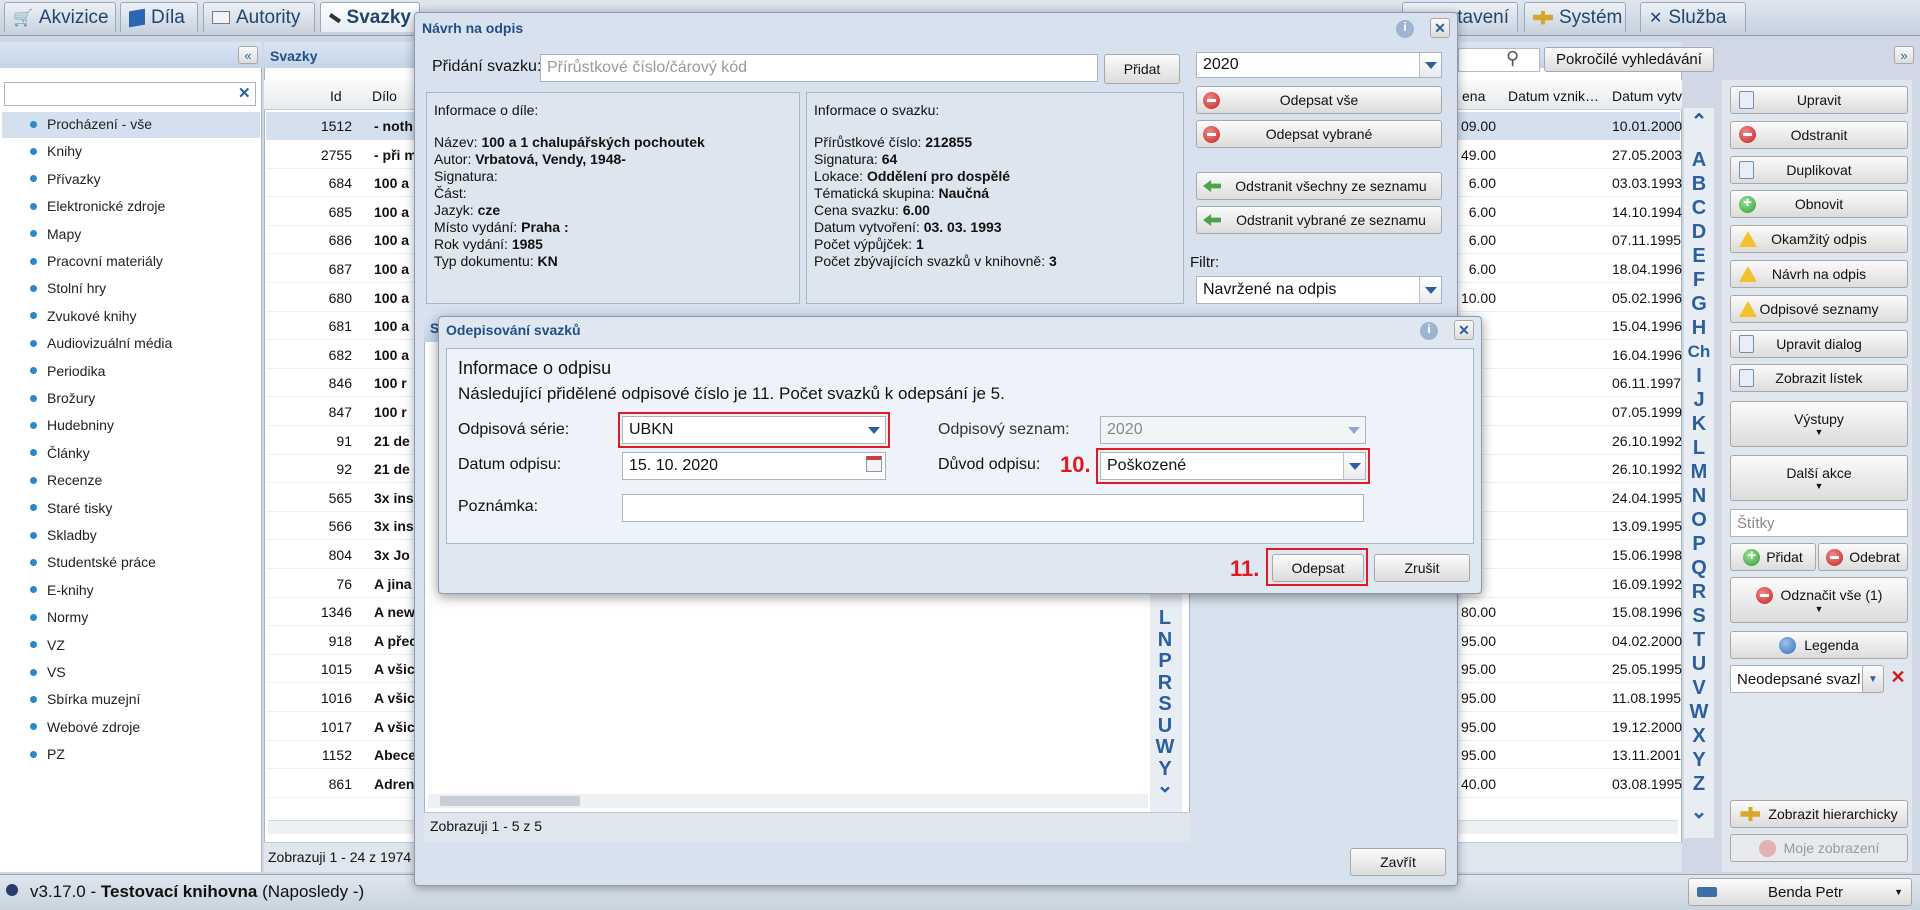 The image size is (1920, 910). What do you see at coordinates (1699, 256) in the screenshot?
I see `alphabet-letter: E` at bounding box center [1699, 256].